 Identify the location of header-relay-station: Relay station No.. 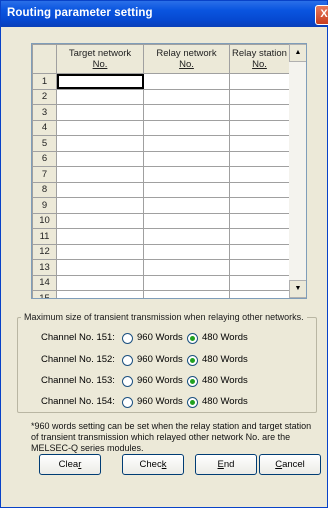
(259, 59).